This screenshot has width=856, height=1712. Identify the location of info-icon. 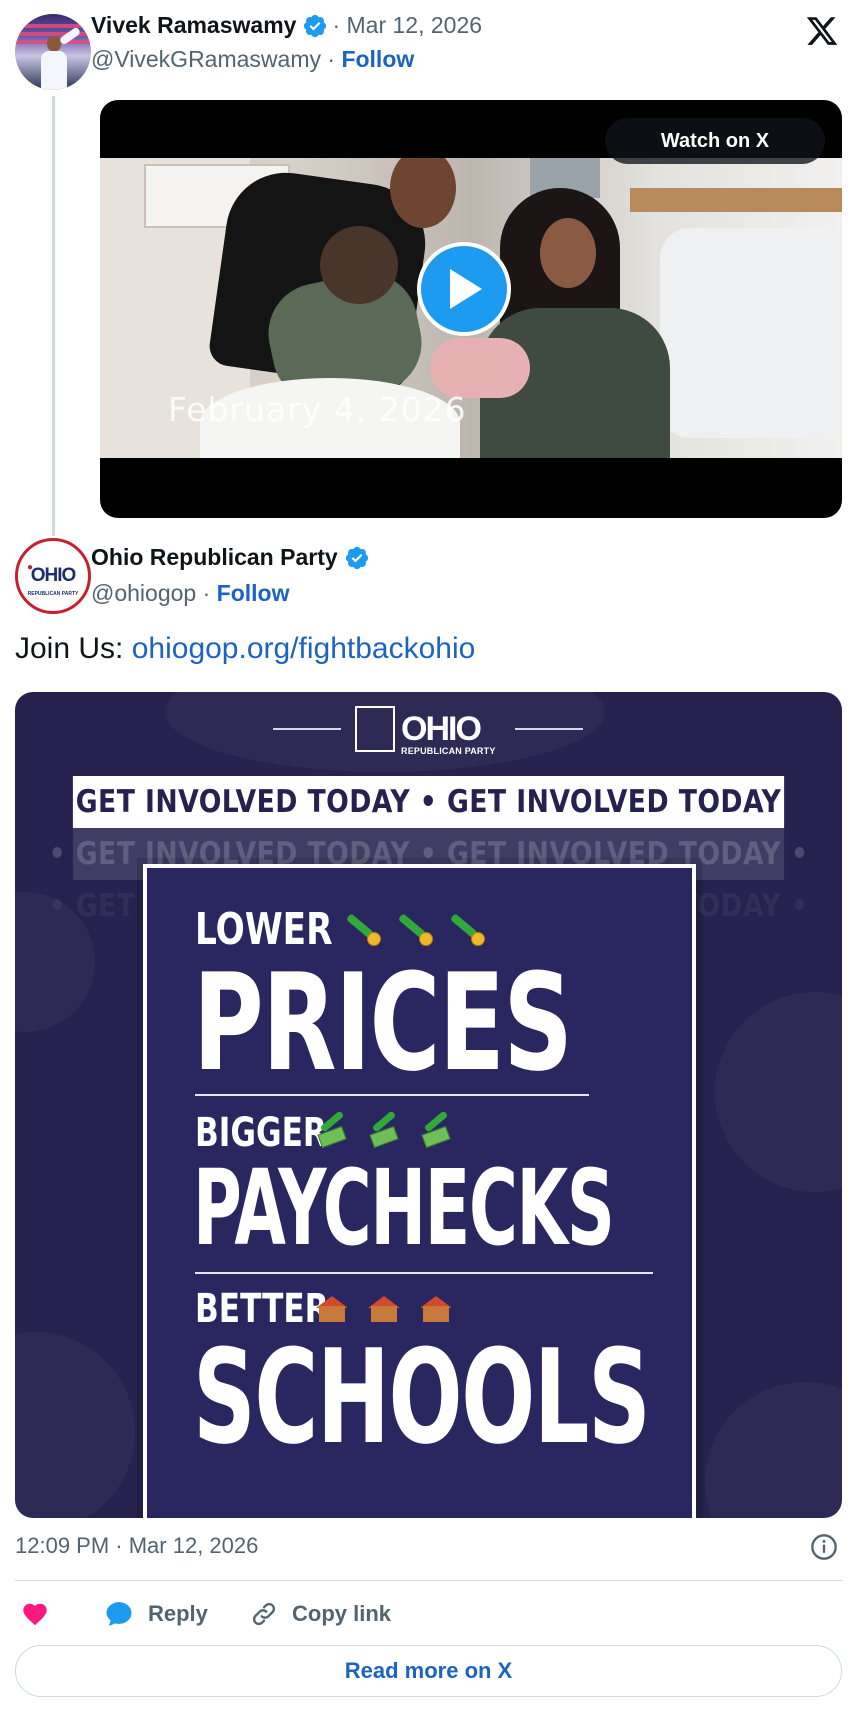
(824, 1547).